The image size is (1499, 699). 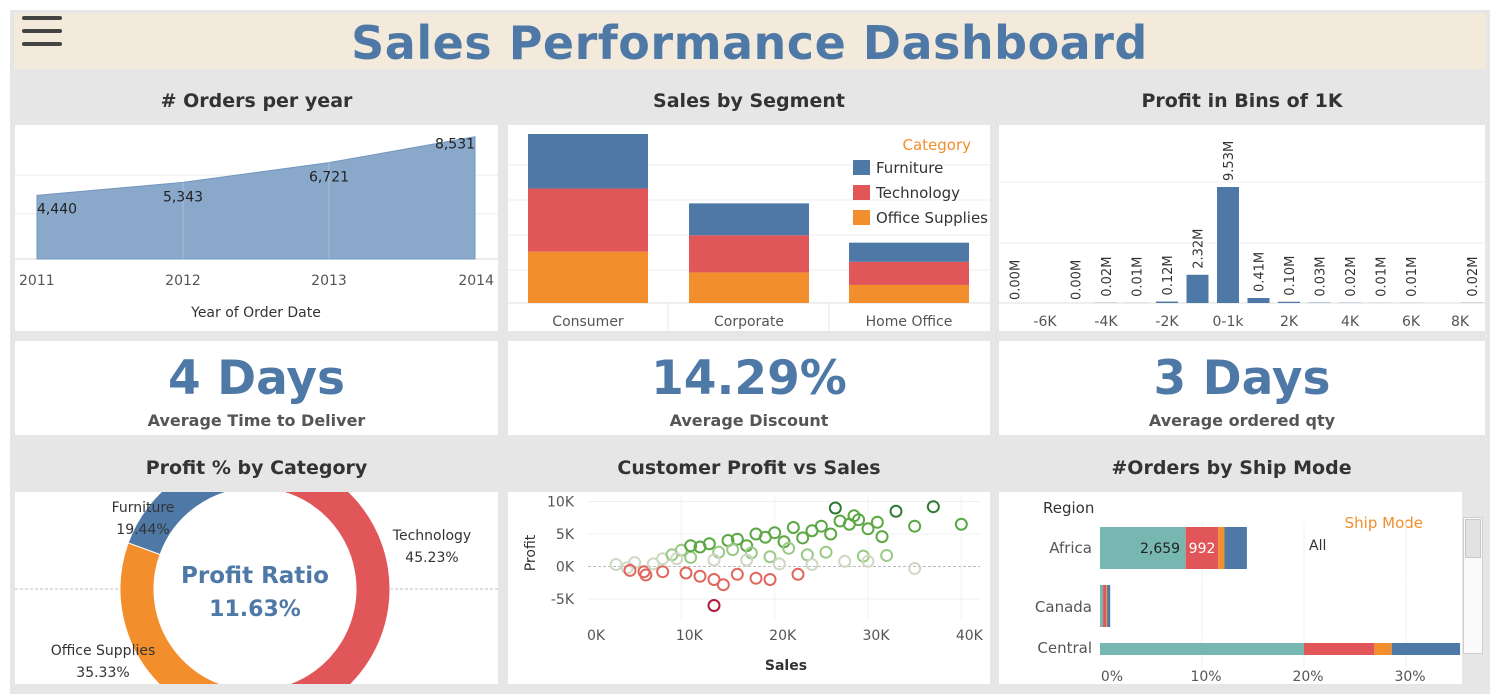 What do you see at coordinates (563, 600) in the screenshot?
I see `y-tick-label: -5K` at bounding box center [563, 600].